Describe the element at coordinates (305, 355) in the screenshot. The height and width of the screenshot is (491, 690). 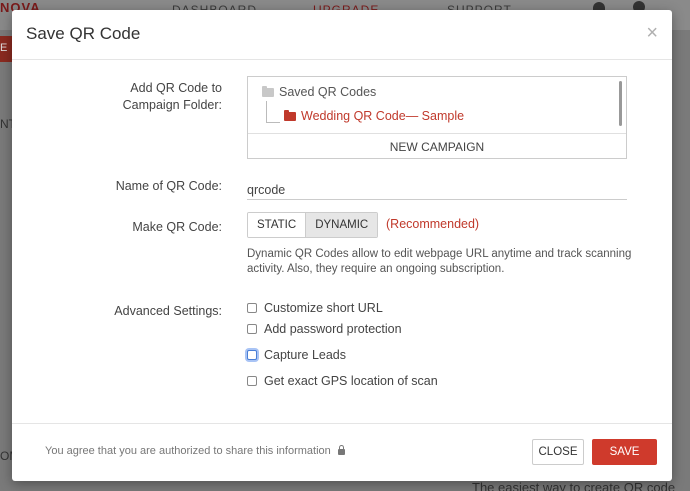
I see `option-label: Capture Leads` at that location.